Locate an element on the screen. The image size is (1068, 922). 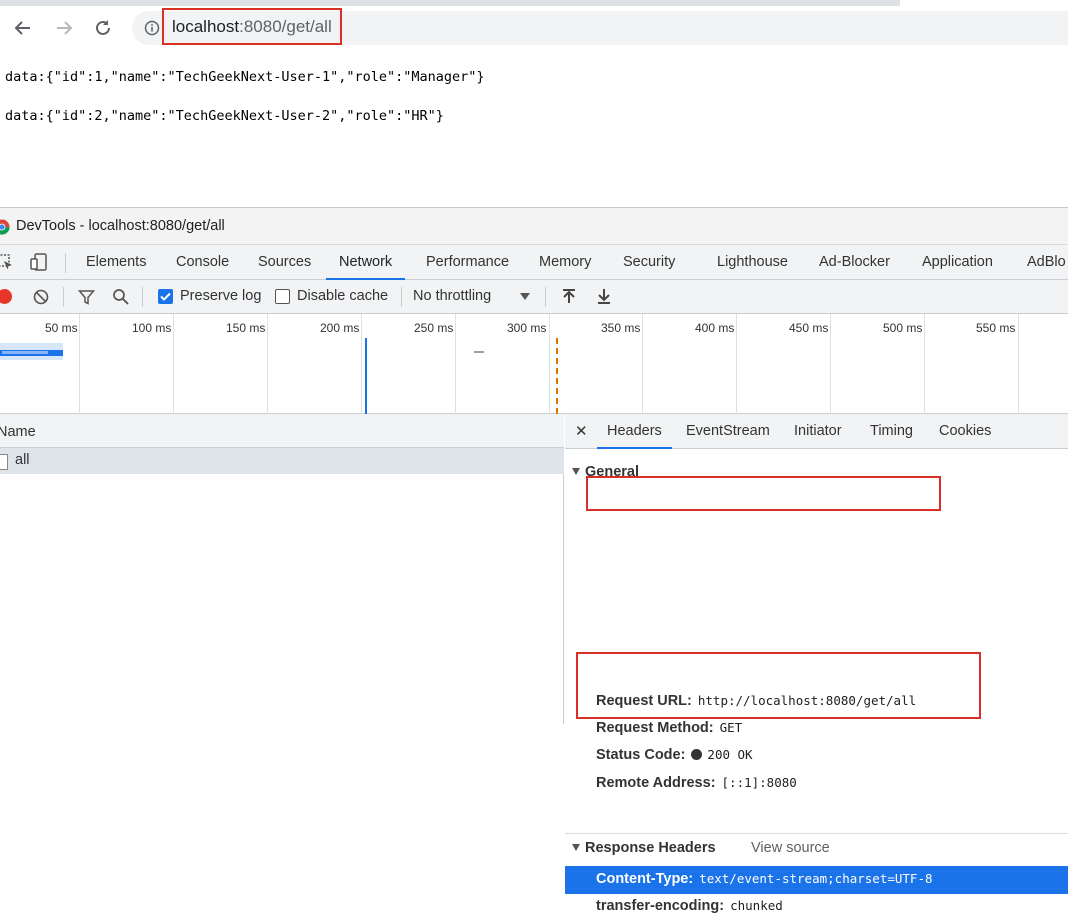
request-name: all is located at coordinates (22, 460).